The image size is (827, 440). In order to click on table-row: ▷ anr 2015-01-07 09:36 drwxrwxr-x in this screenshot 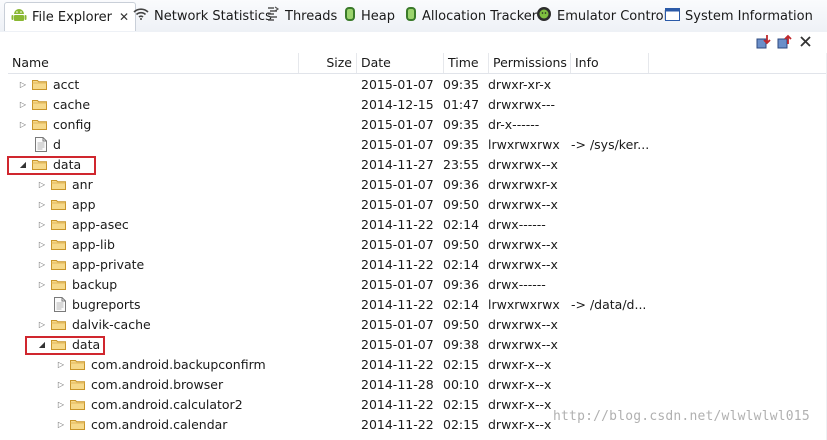, I will do `click(413, 185)`.